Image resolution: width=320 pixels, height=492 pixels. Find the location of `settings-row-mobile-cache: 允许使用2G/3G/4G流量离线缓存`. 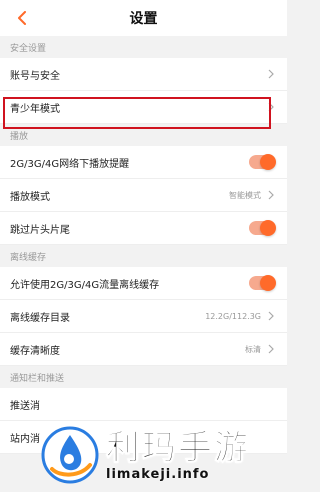

settings-row-mobile-cache: 允许使用2G/3G/4G流量离线缓存 is located at coordinates (143, 283).